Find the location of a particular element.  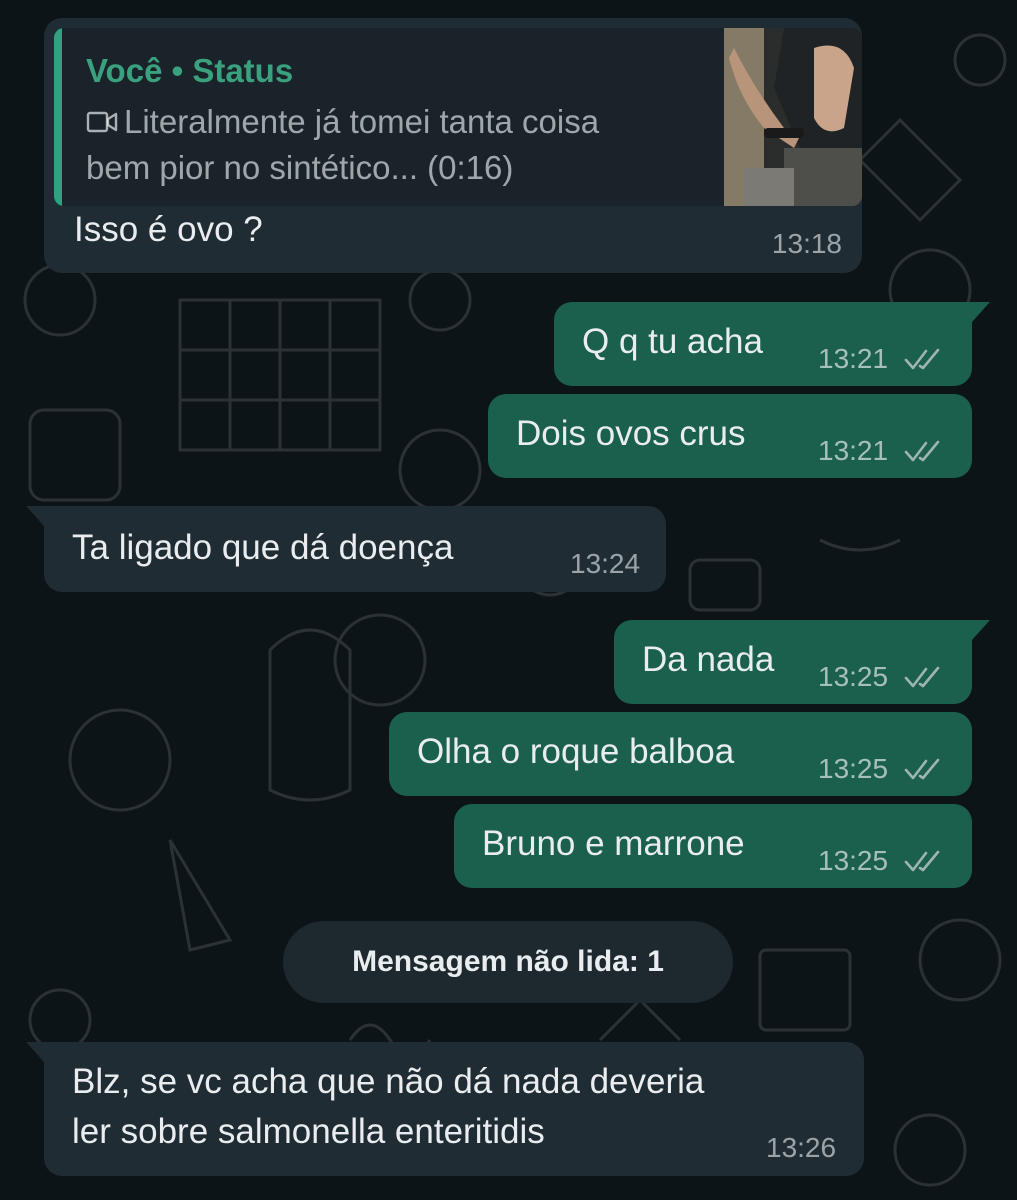

message-text-line-2: ler sobre salmonella enteritidis is located at coordinates (308, 1131).